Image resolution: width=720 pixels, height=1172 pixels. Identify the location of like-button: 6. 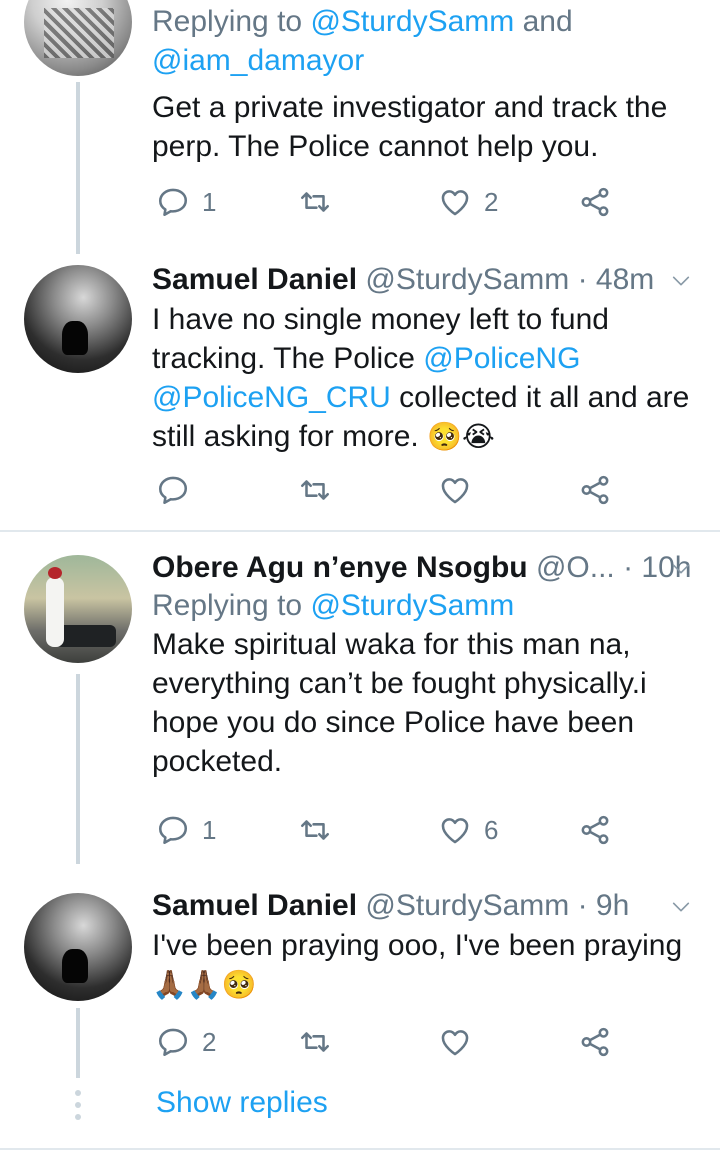
(468, 830).